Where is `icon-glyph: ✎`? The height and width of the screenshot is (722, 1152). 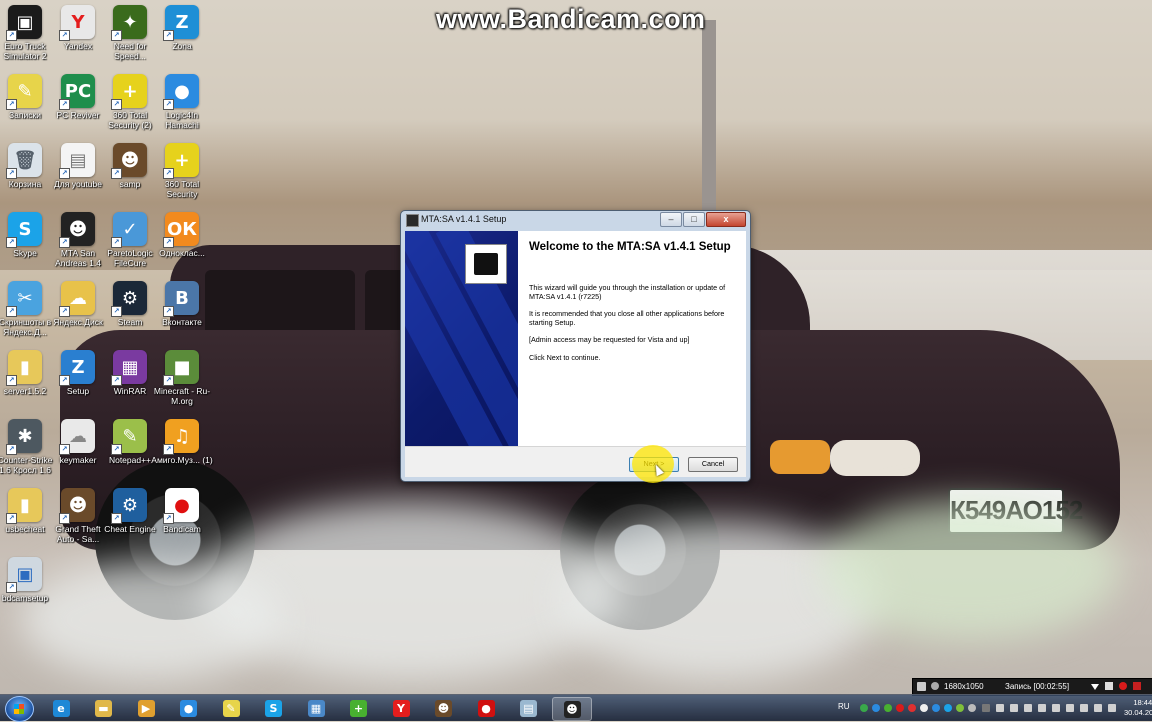 icon-glyph: ✎ is located at coordinates (130, 436).